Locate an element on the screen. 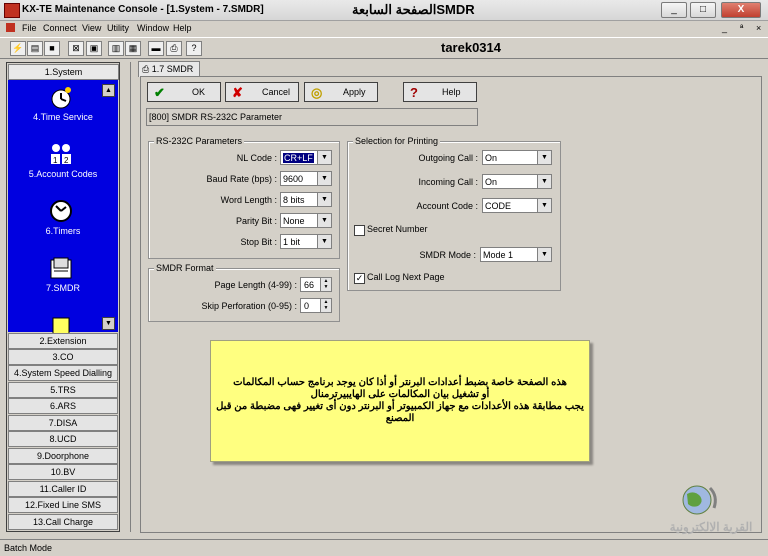 The height and width of the screenshot is (556, 768). mode-label: SMDR Mode : is located at coordinates (447, 255).